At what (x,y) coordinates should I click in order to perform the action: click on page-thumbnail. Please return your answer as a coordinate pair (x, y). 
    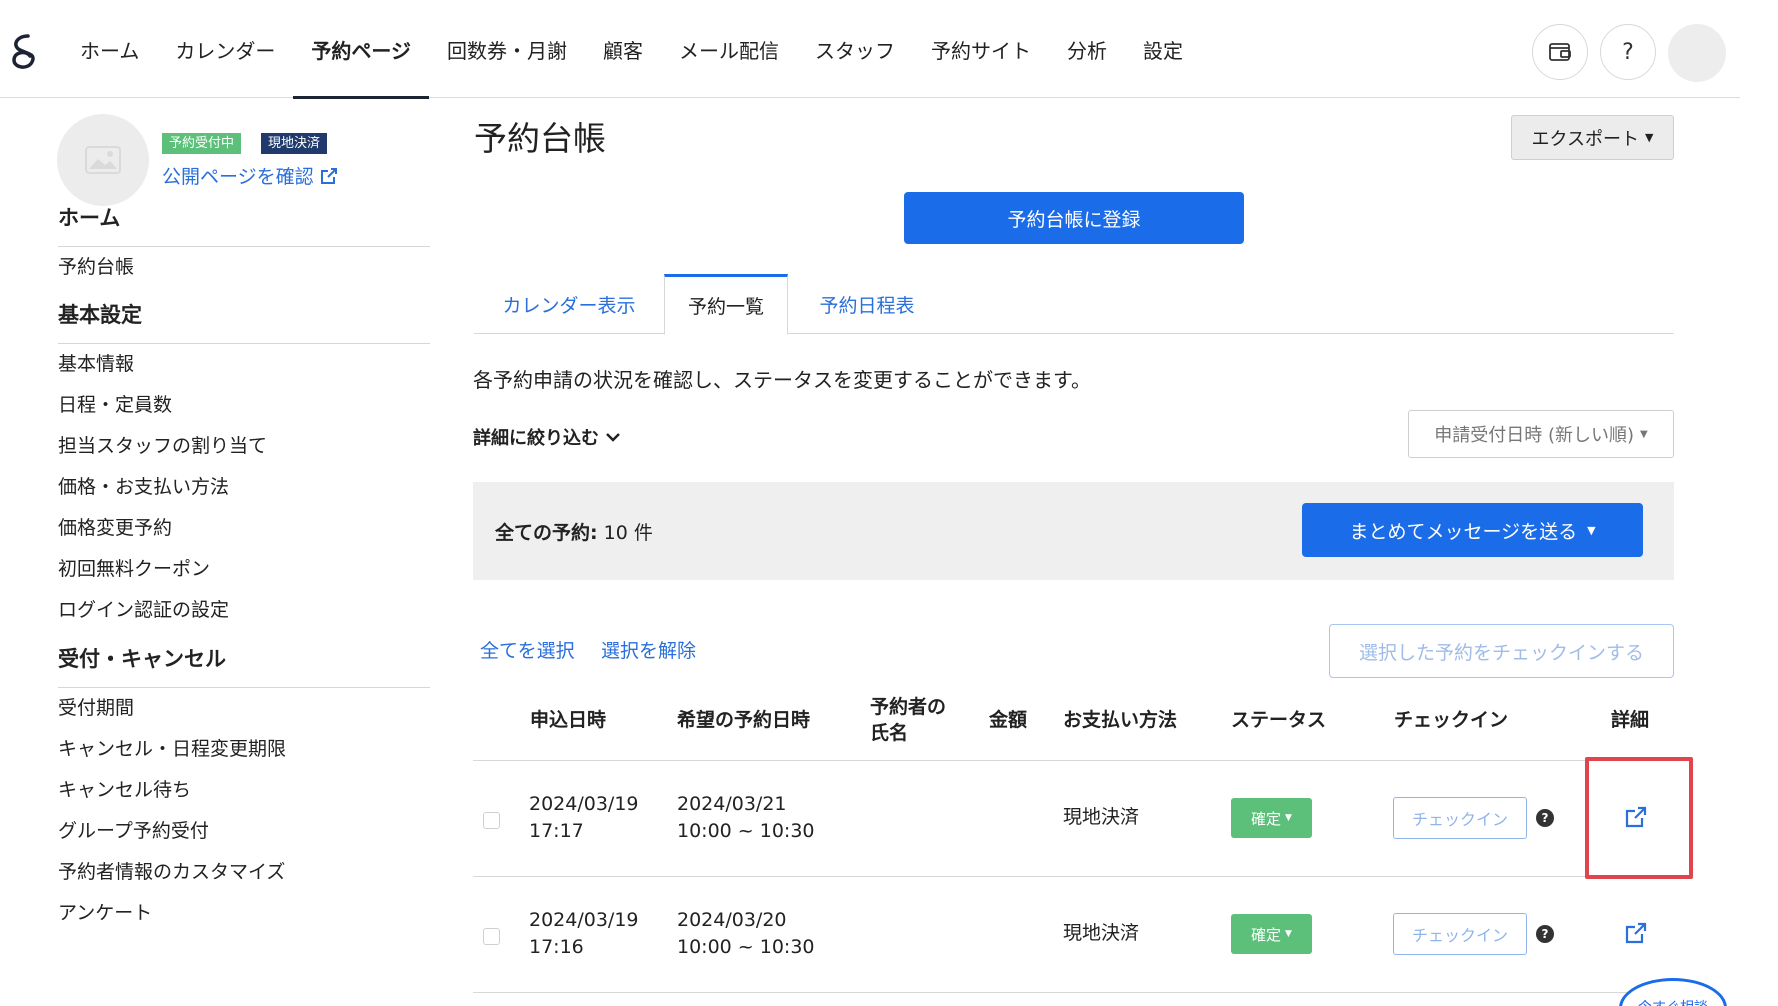
    Looking at the image, I should click on (103, 160).